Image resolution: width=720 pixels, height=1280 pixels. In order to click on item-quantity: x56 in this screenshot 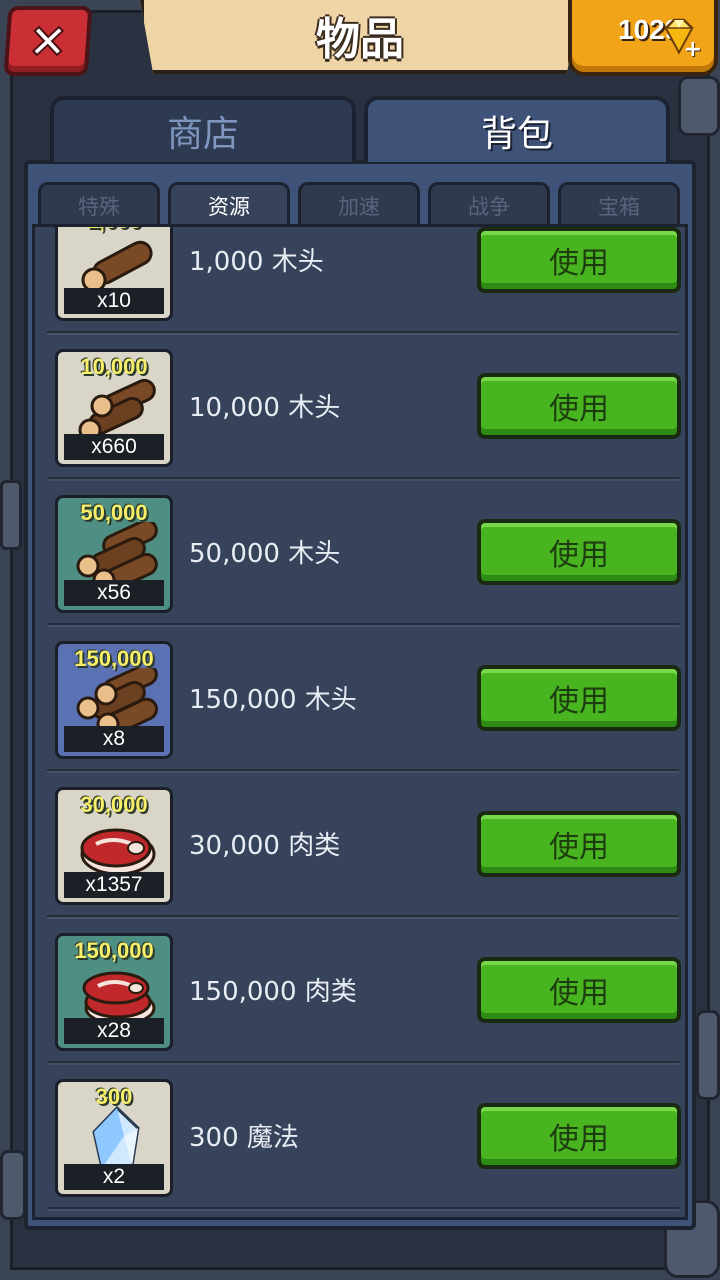, I will do `click(114, 593)`.